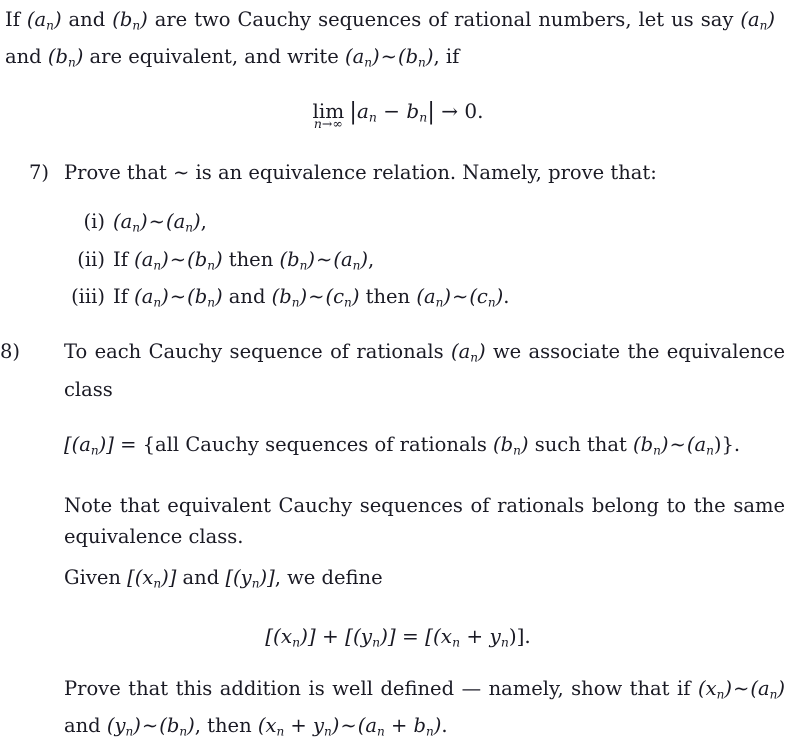  What do you see at coordinates (398, 612) in the screenshot?
I see `spacer-before-addition-eq` at bounding box center [398, 612].